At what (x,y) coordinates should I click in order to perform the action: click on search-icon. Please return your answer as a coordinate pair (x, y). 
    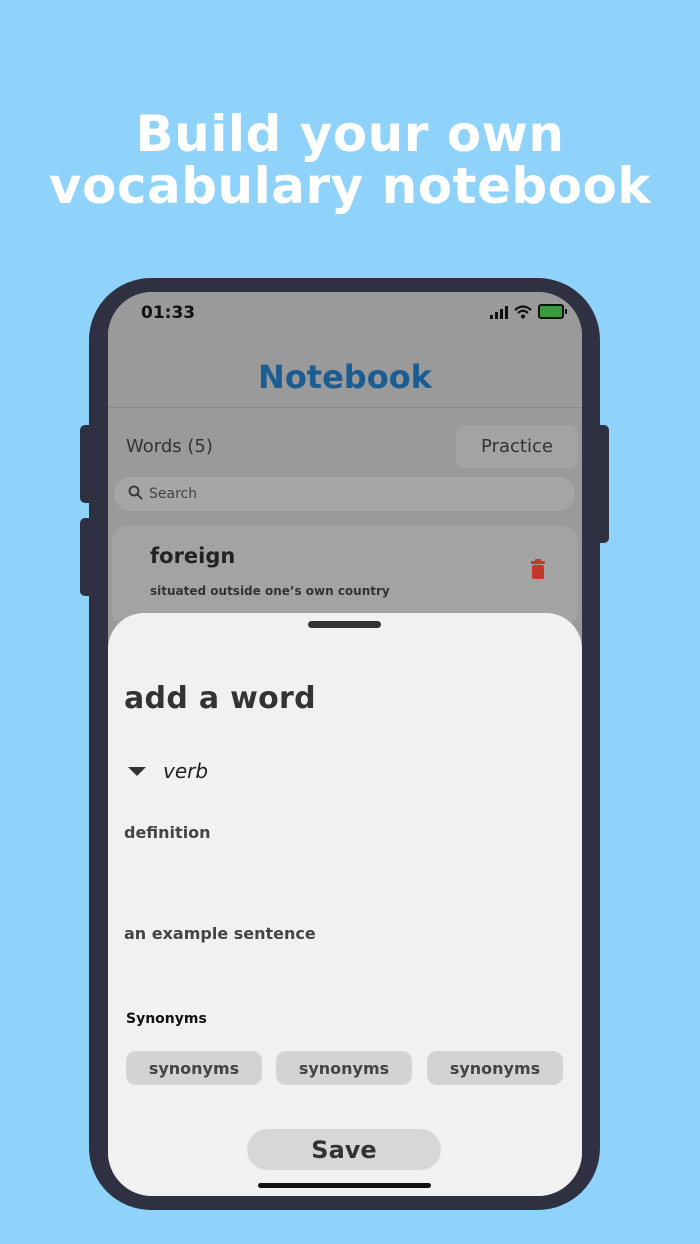
    Looking at the image, I should click on (135, 494).